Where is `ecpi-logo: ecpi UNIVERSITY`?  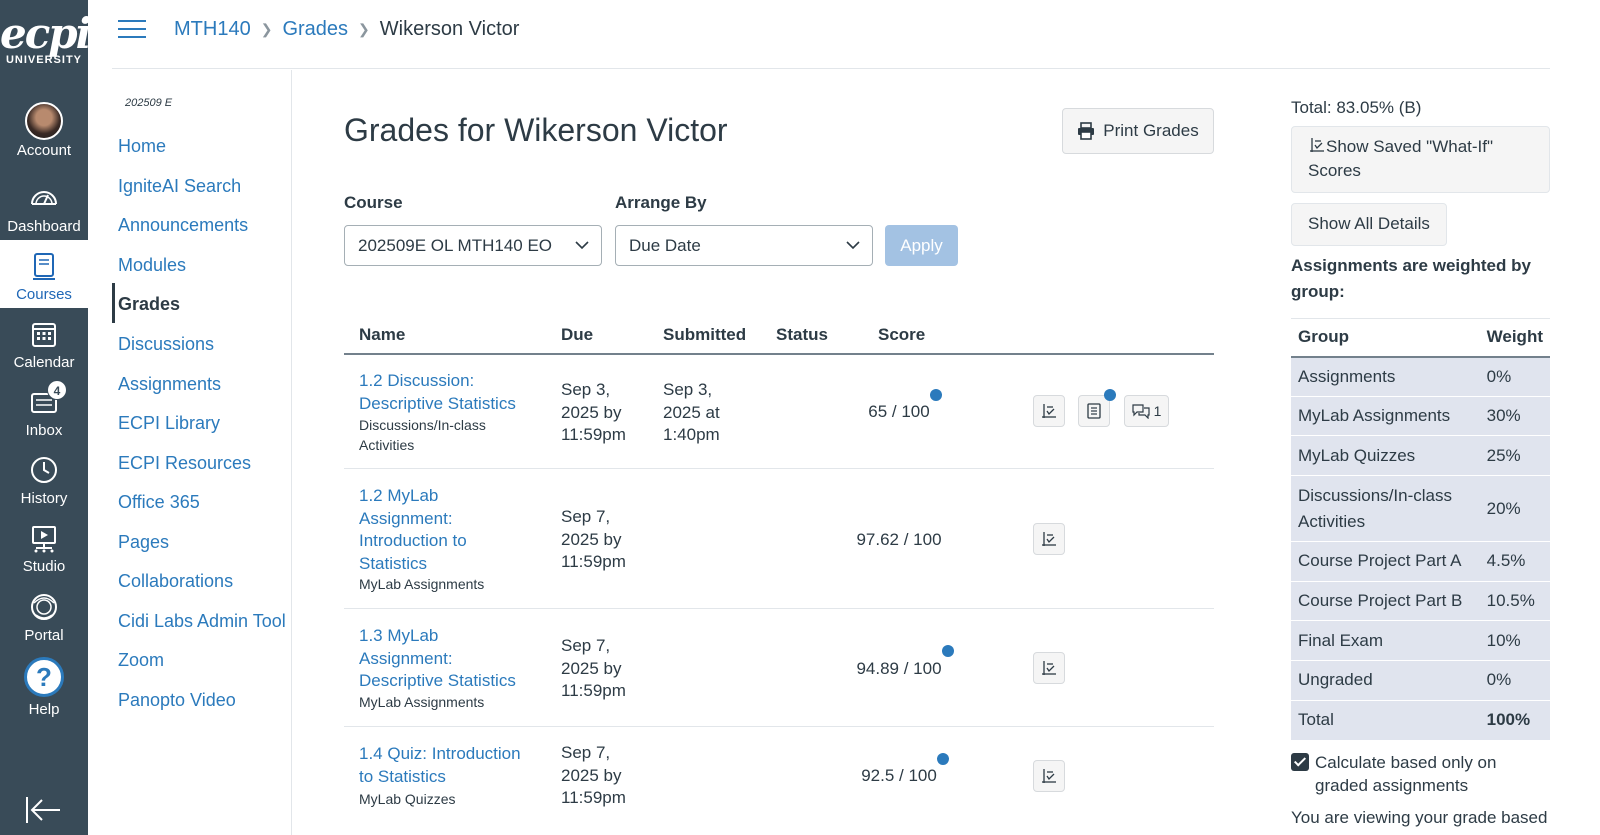
ecpi-logo: ecpi UNIVERSITY is located at coordinates (46, 37).